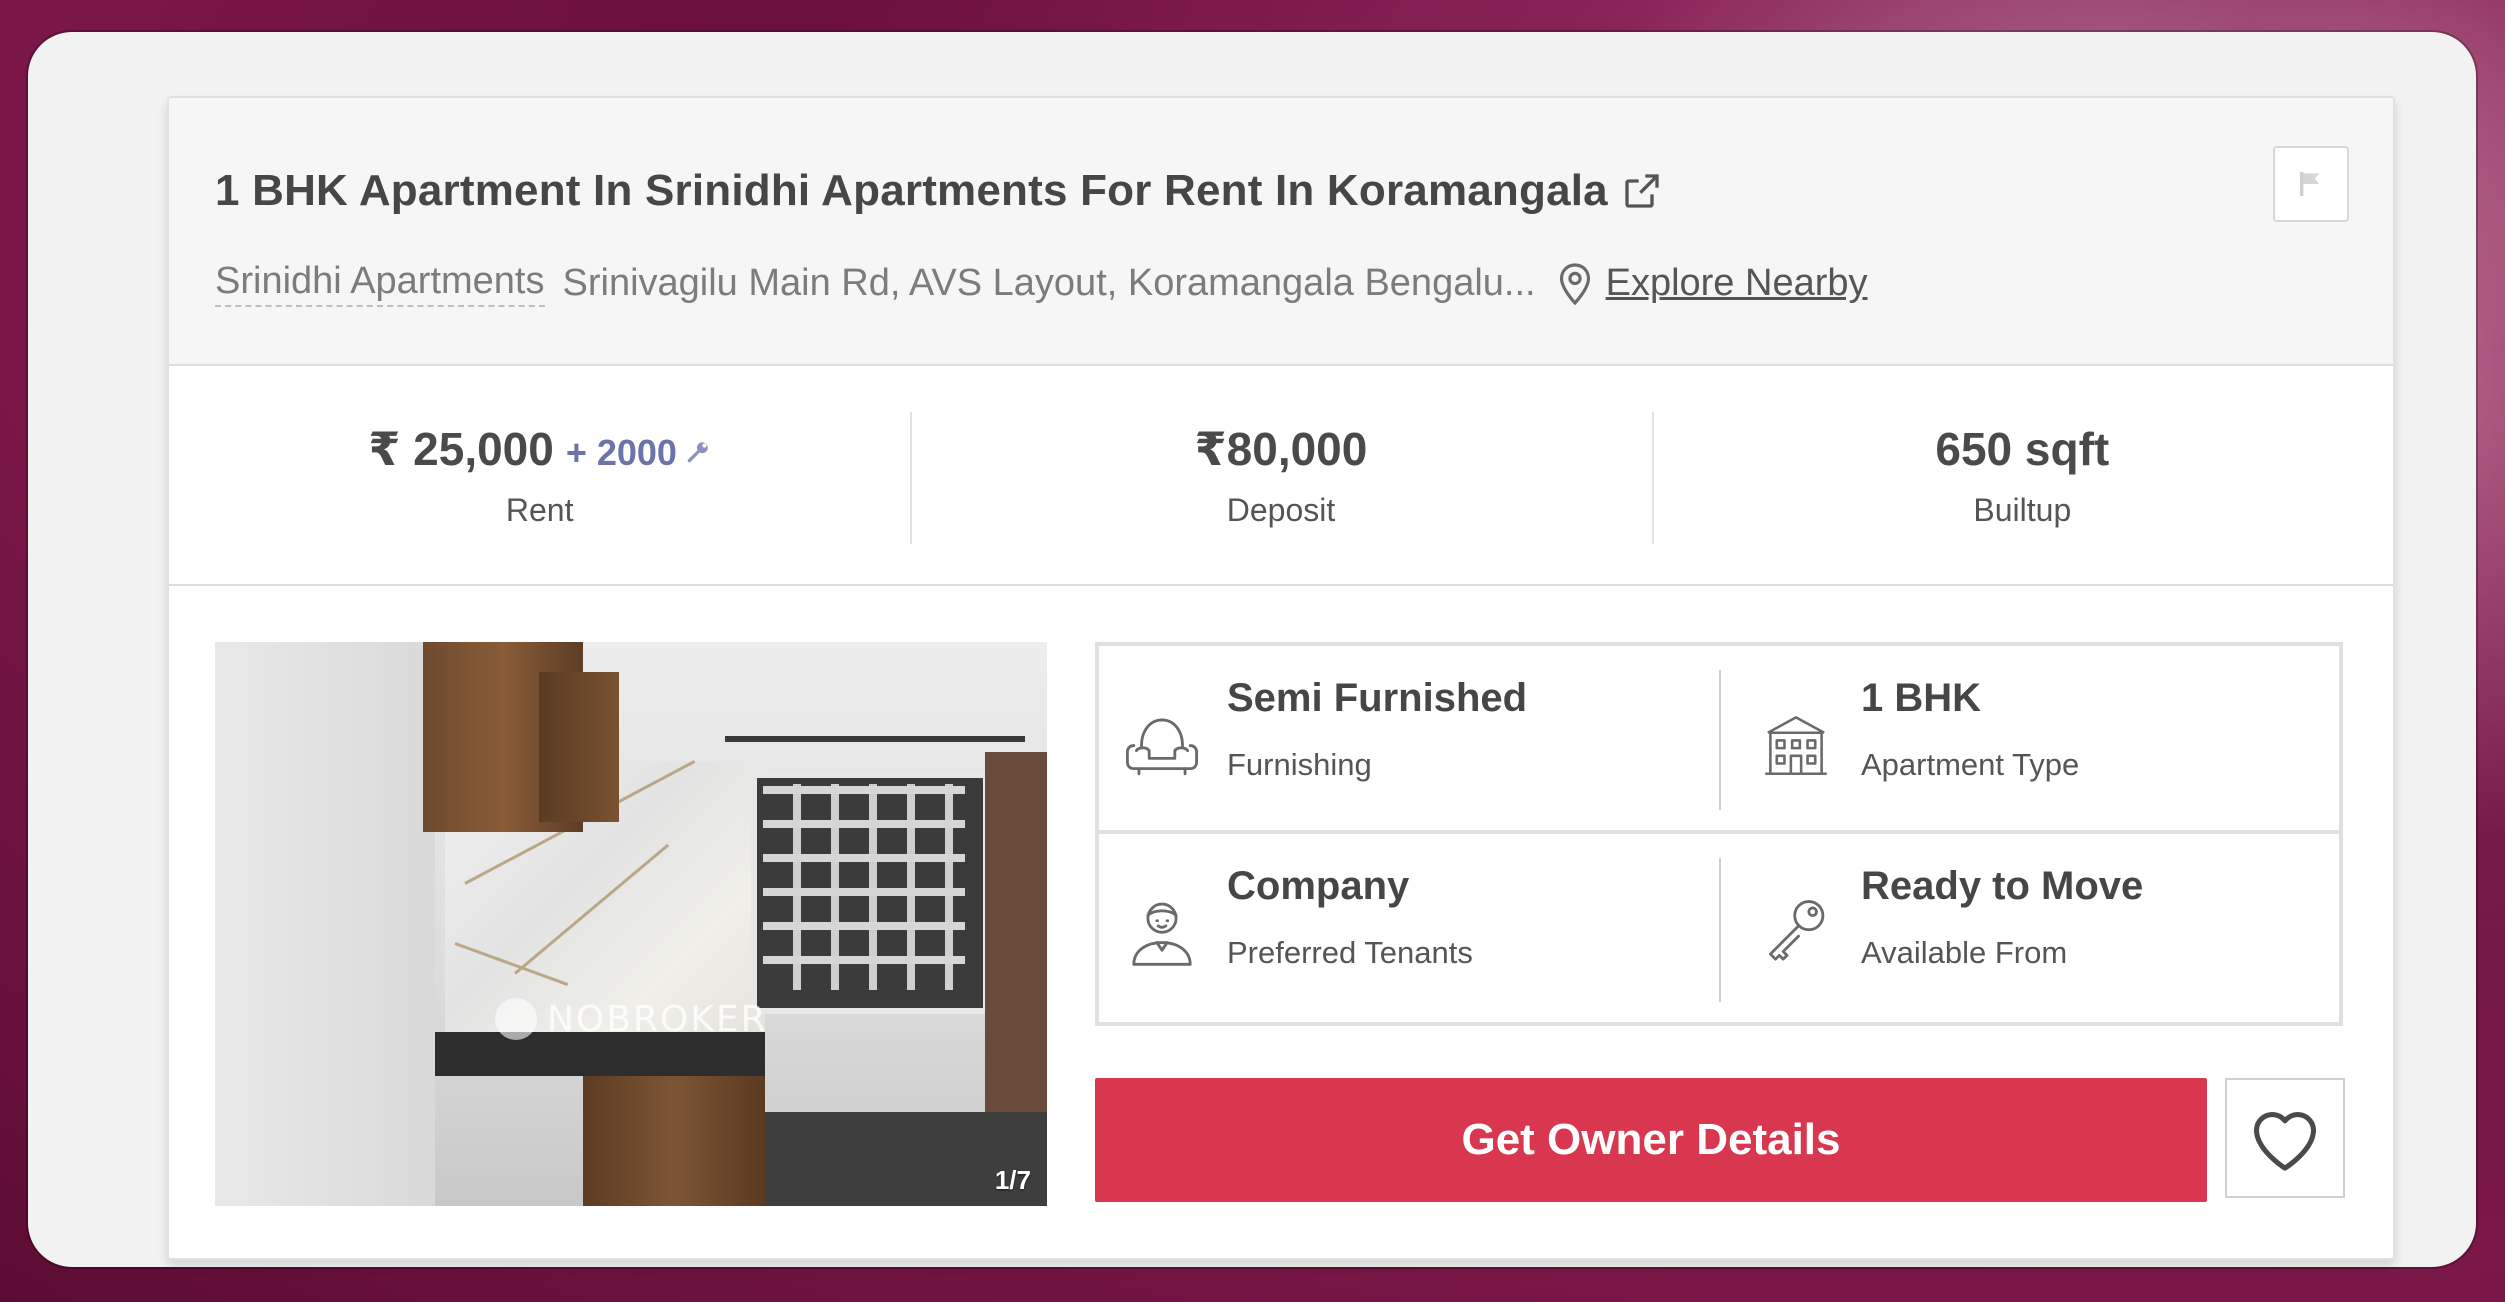 This screenshot has height=1302, width=2505. Describe the element at coordinates (1299, 764) in the screenshot. I see `furnishing-label: Furnishing` at that location.